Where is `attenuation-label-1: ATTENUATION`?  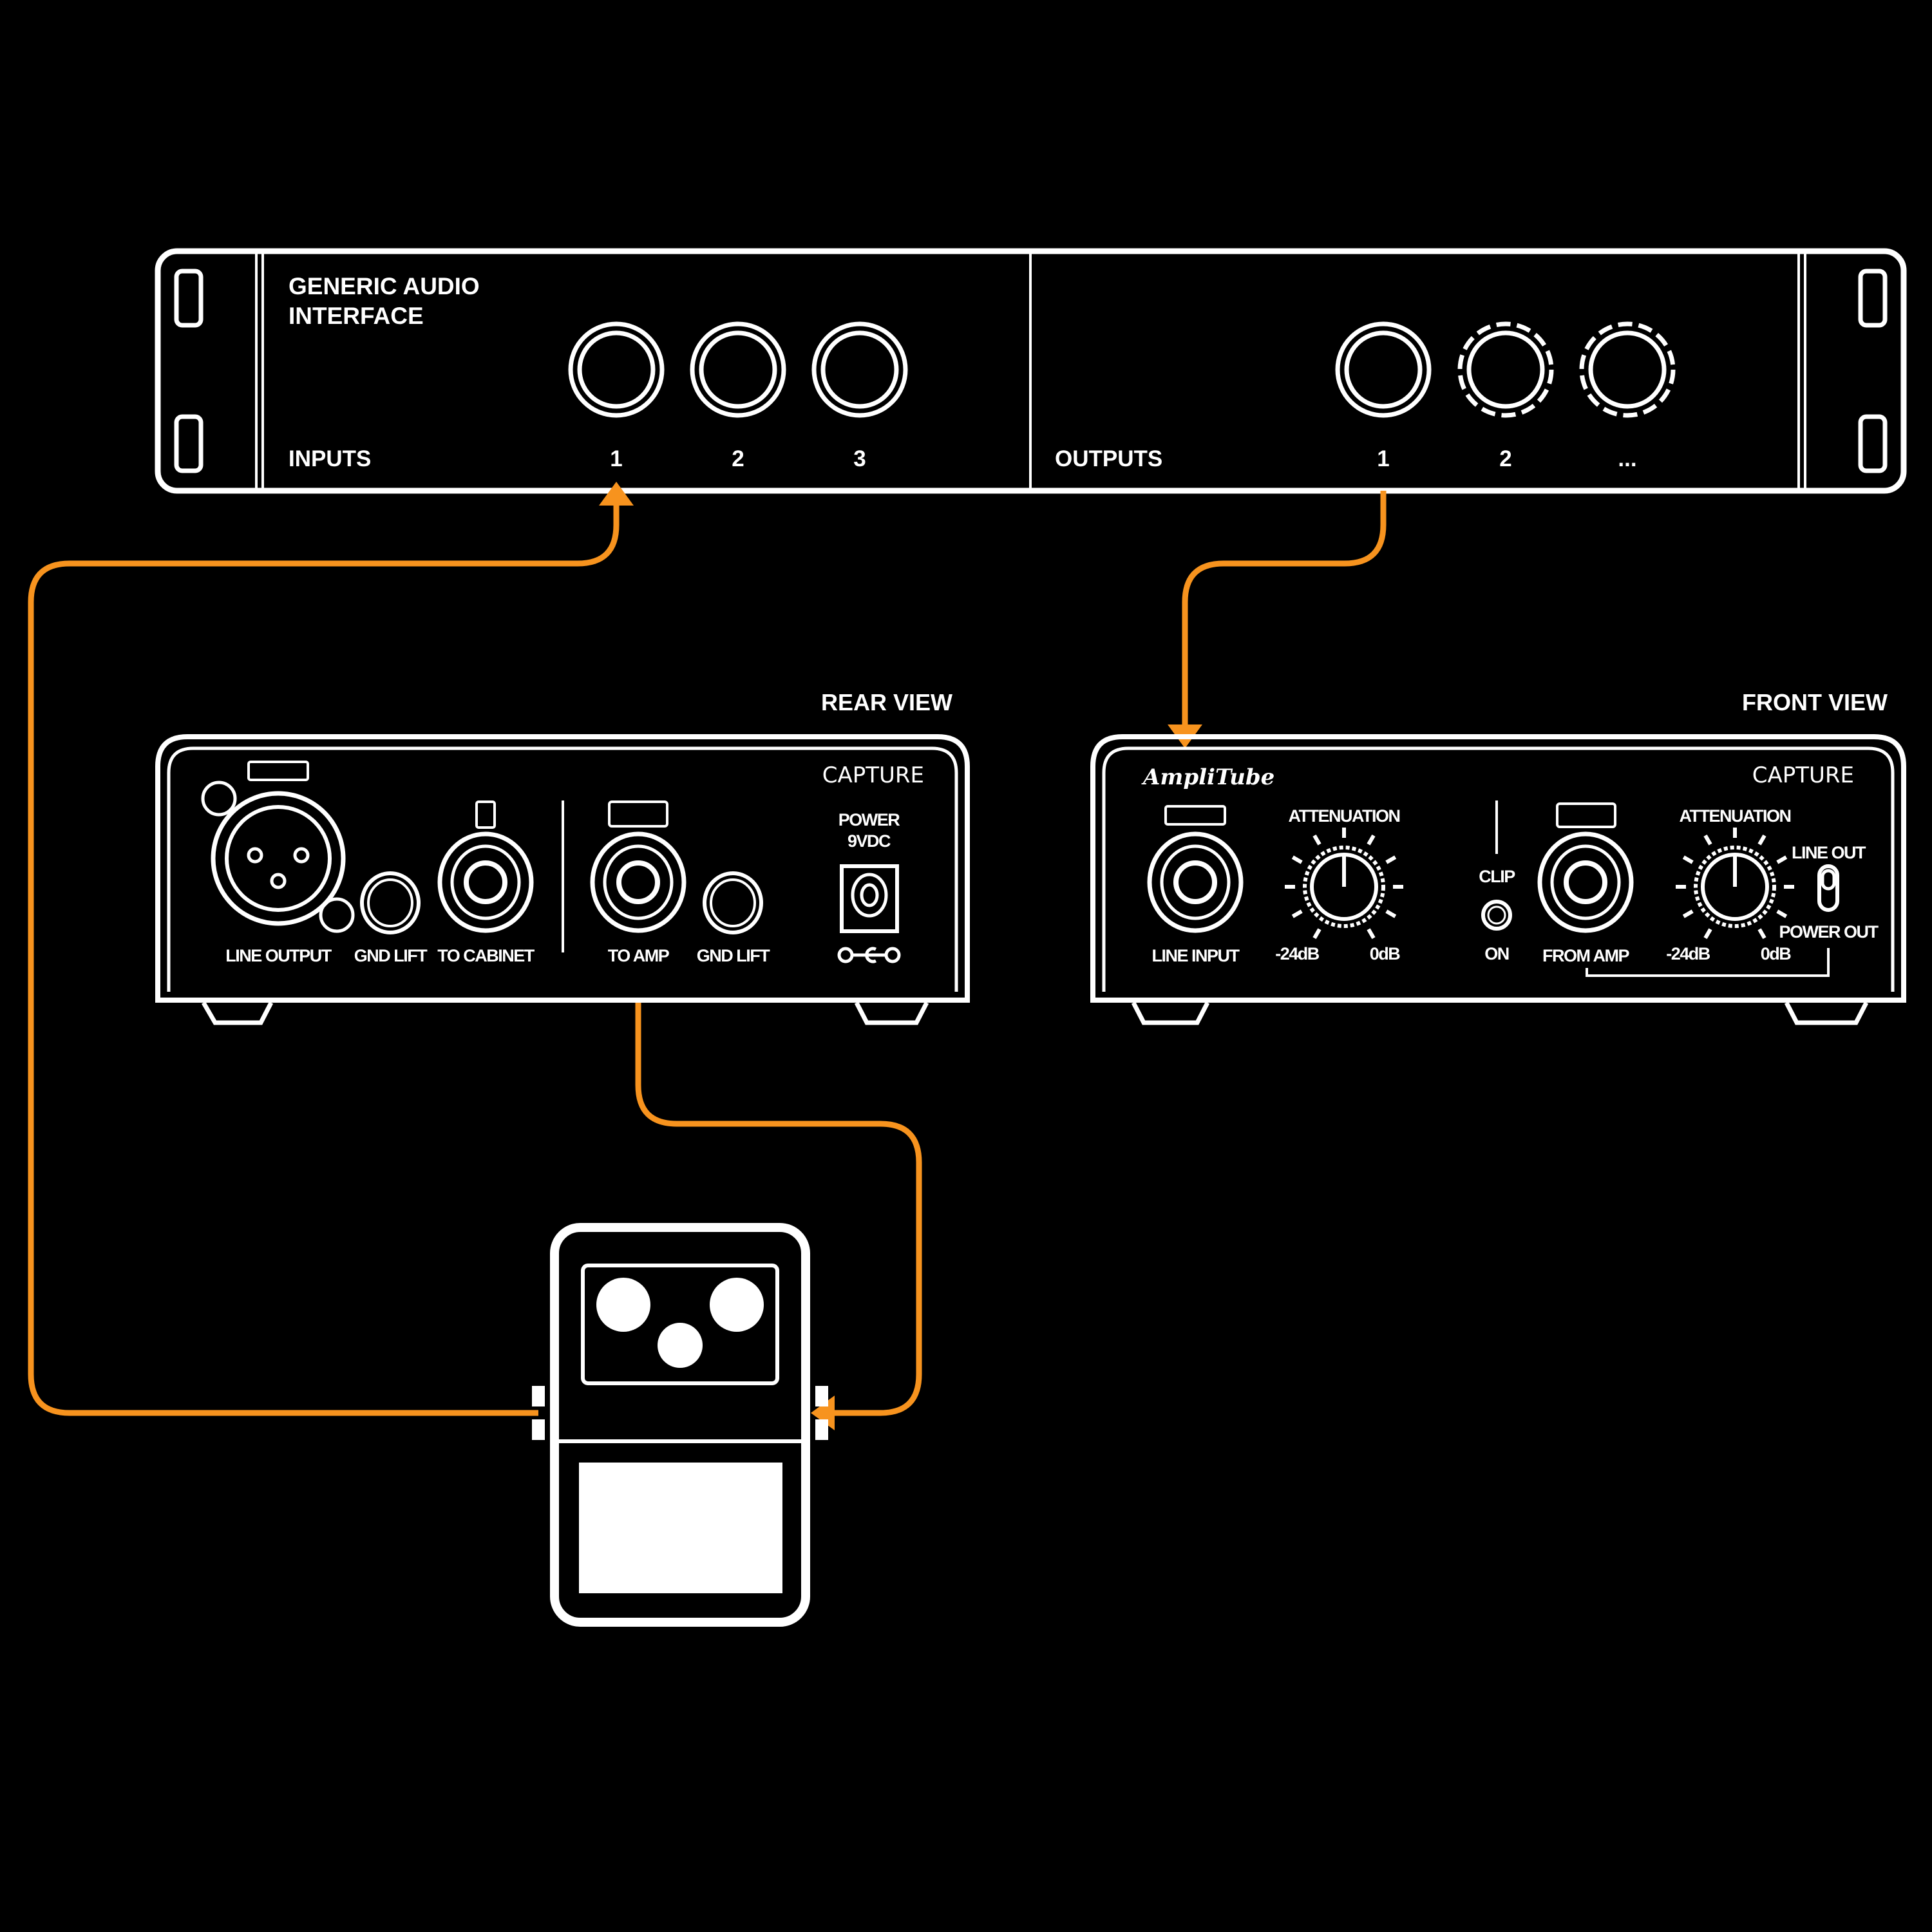 attenuation-label-1: ATTENUATION is located at coordinates (1345, 816).